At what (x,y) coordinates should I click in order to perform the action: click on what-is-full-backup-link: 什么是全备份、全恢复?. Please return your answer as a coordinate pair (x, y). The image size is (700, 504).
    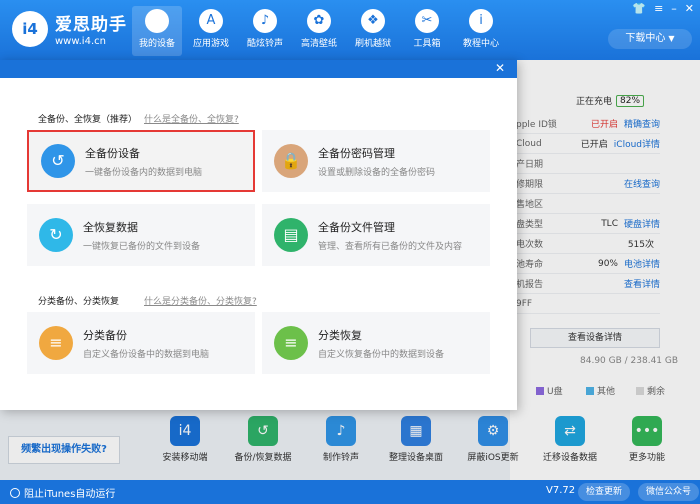
    Looking at the image, I should click on (191, 118).